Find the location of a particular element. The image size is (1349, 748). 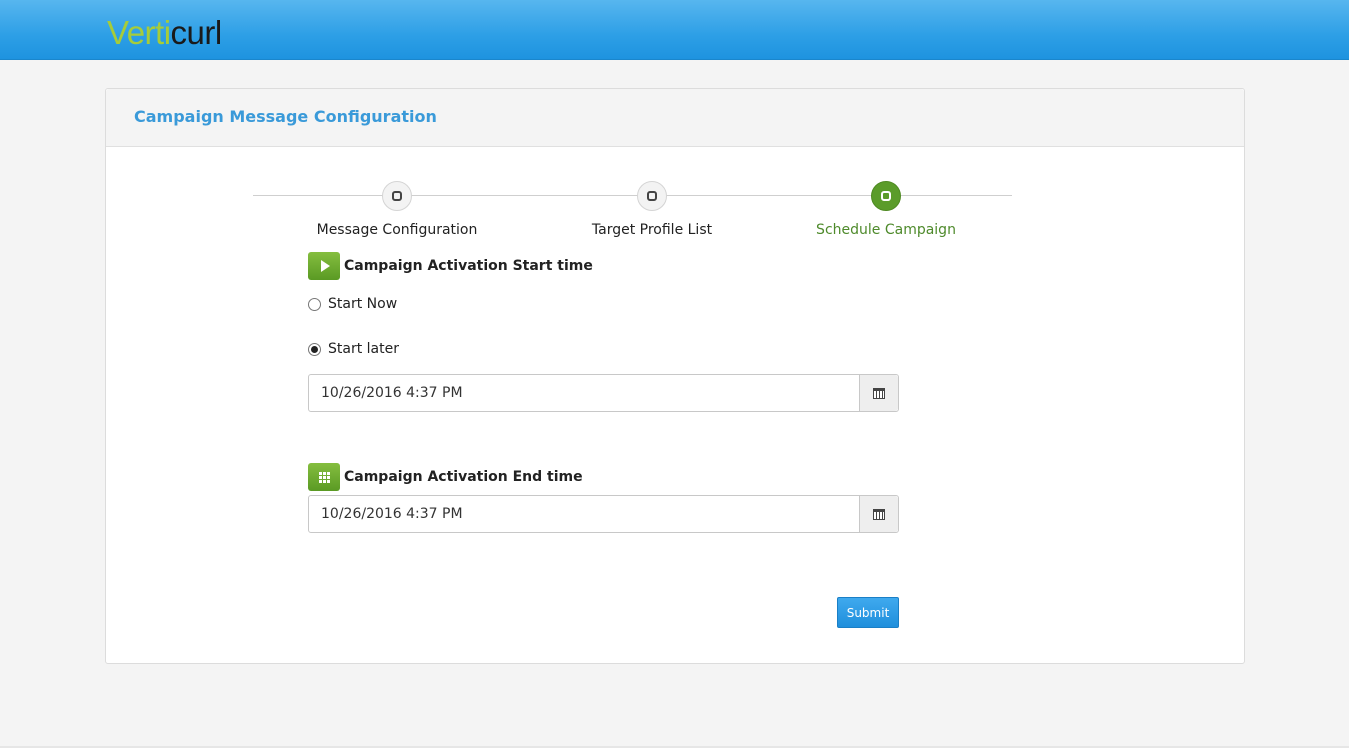

logo-text-part1: Verti is located at coordinates (139, 32).